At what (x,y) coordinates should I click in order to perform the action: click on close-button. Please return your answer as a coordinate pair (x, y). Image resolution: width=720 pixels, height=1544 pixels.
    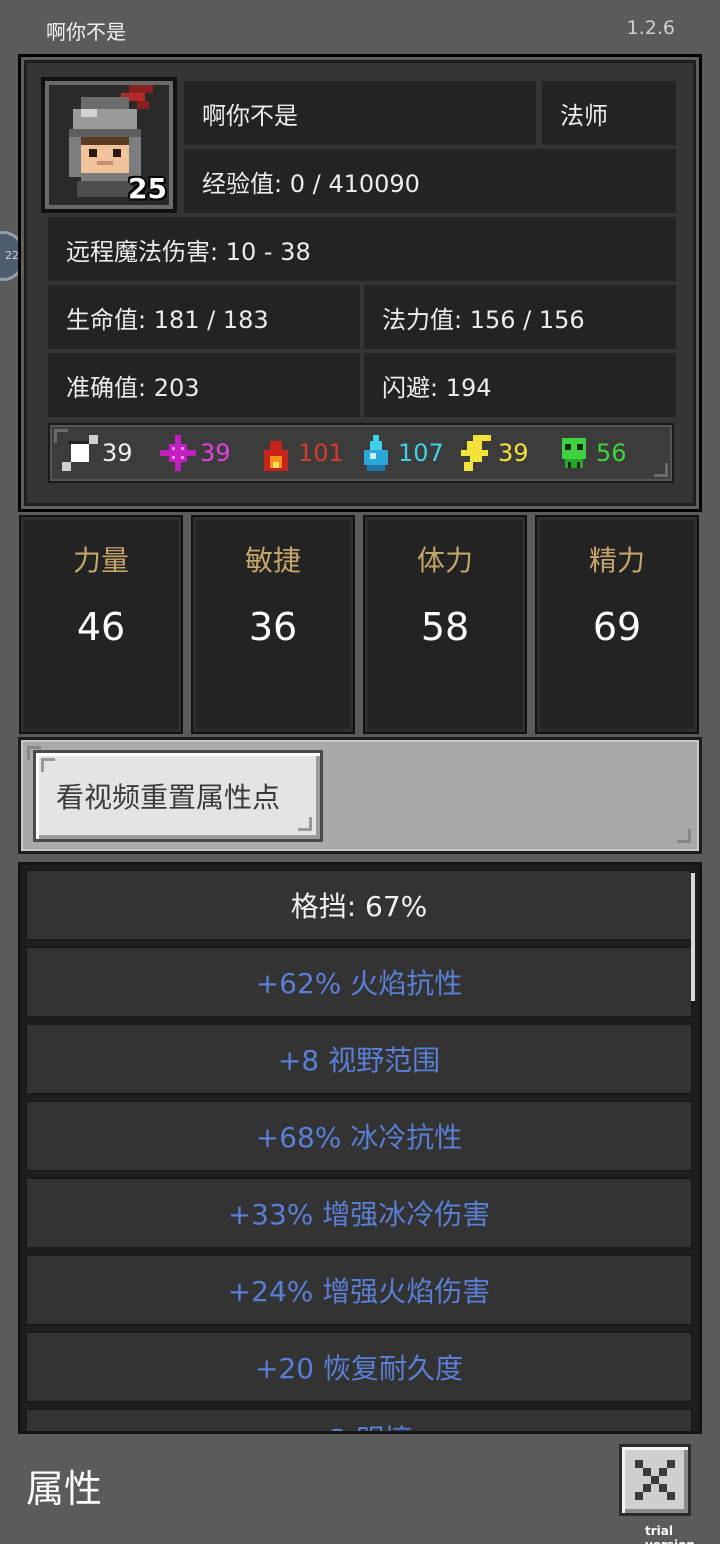
    Looking at the image, I should click on (655, 1480).